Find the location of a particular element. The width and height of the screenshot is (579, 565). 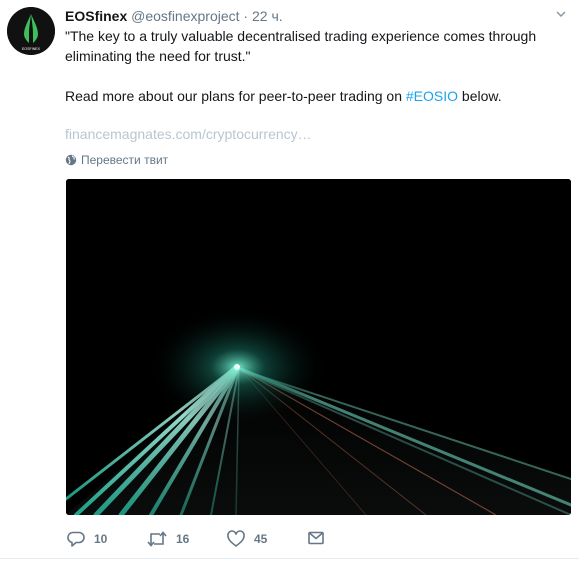

direct-message-button is located at coordinates (316, 538).